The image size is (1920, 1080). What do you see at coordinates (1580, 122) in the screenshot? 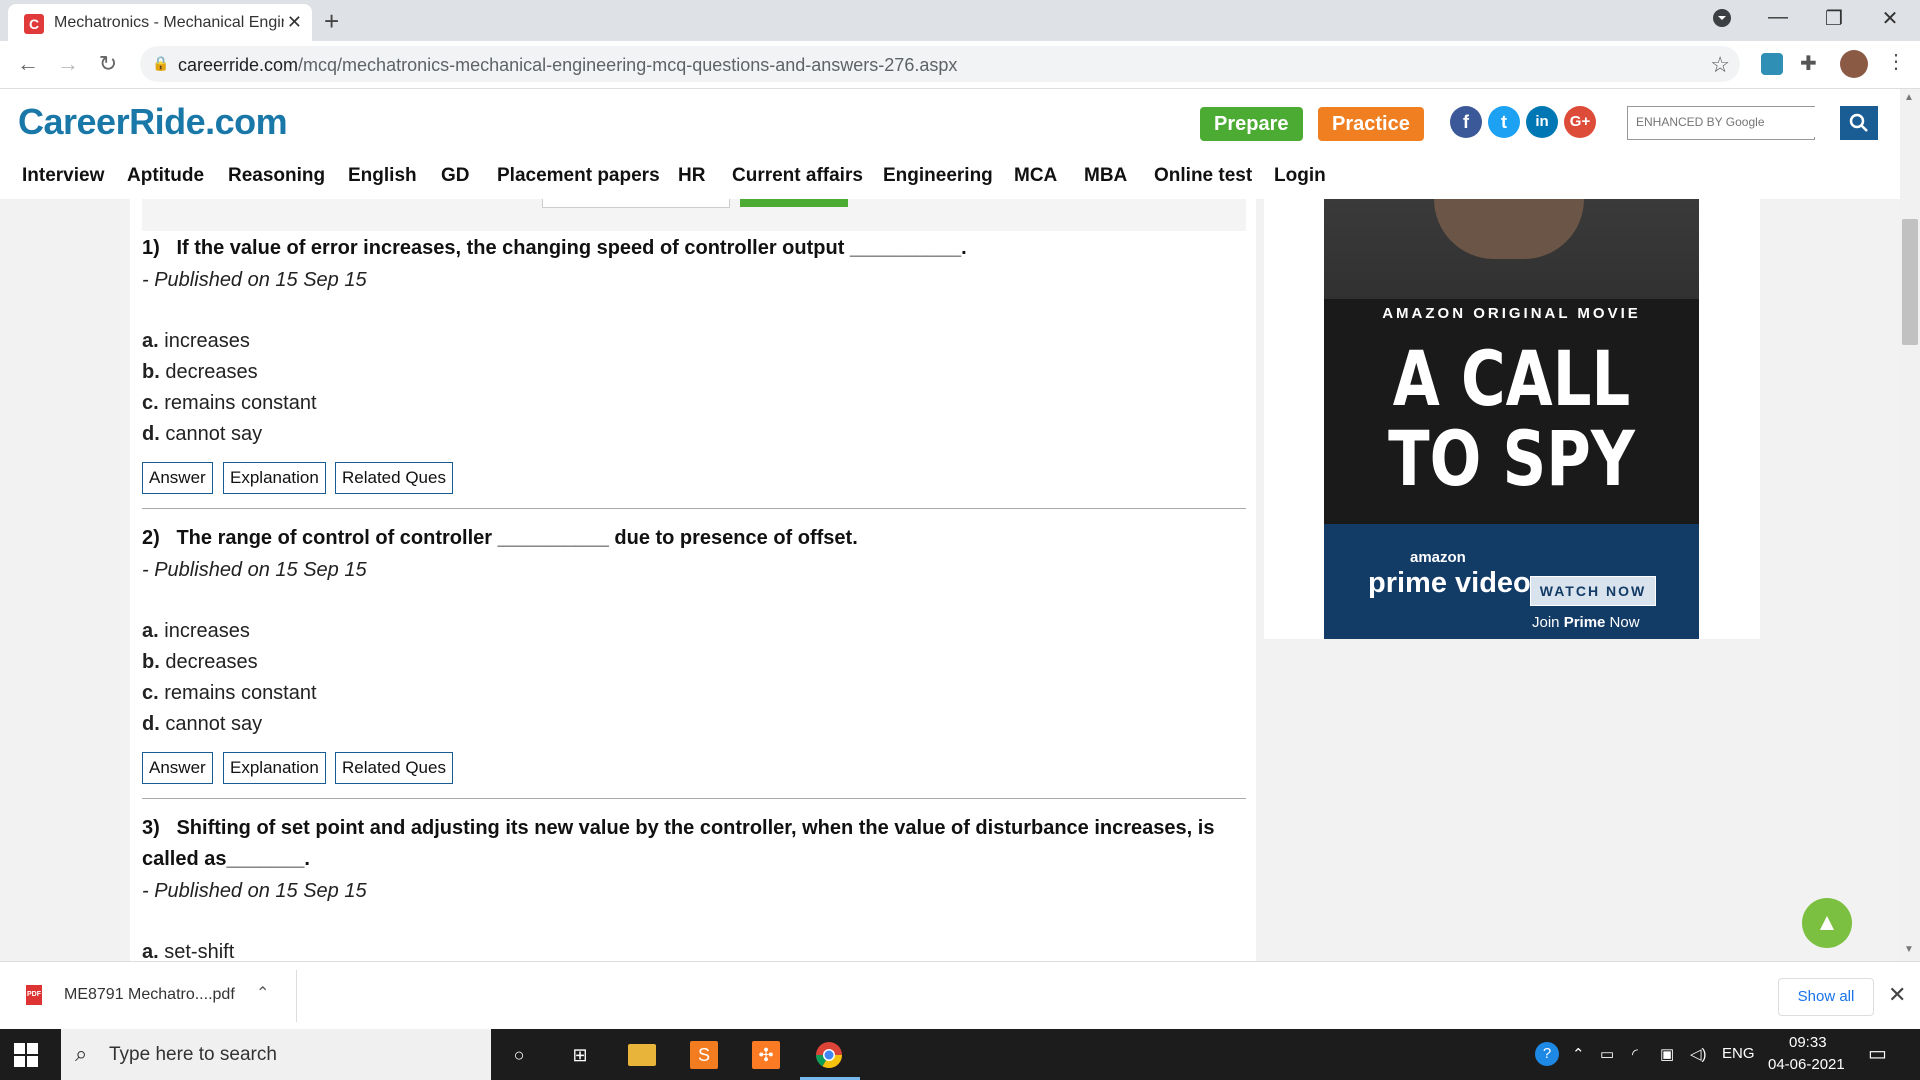
I see `google-plus-icon: G+` at bounding box center [1580, 122].